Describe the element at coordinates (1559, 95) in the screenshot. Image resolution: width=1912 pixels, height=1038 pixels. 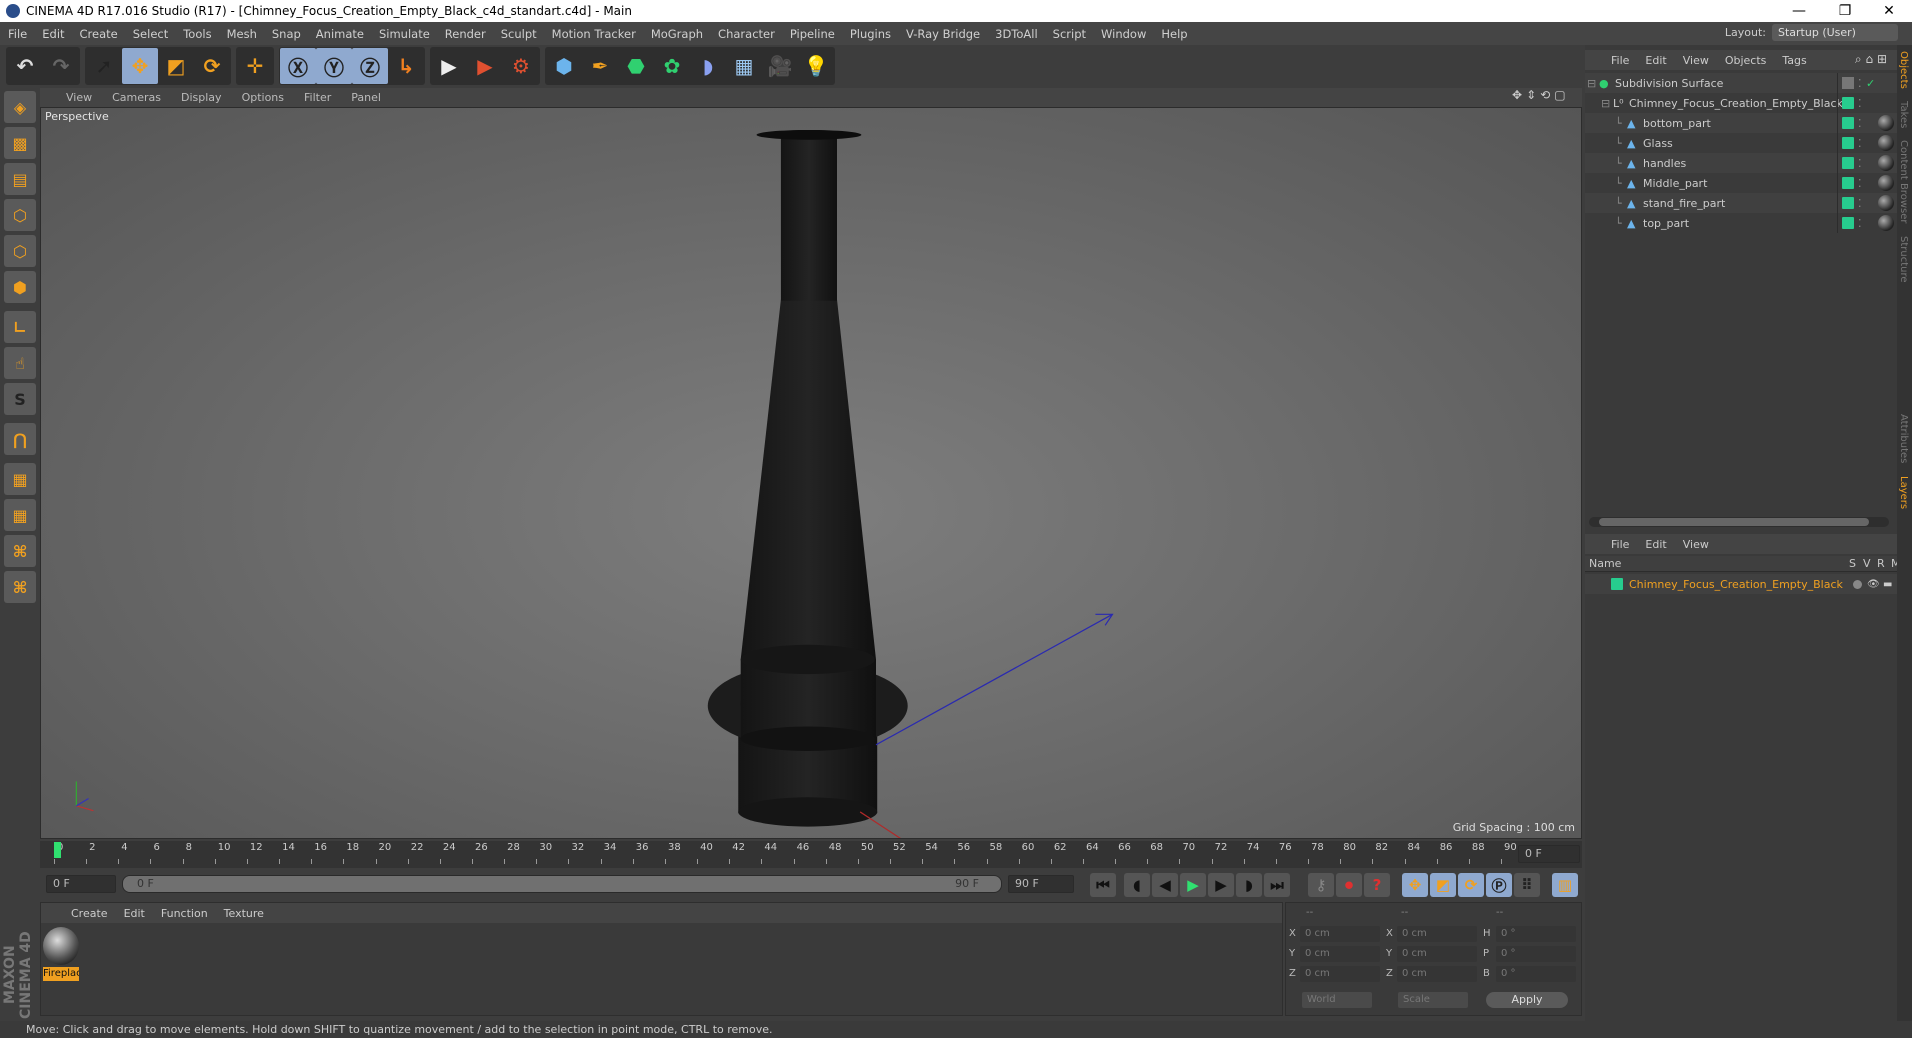
I see `maximize-view-icon: ▢` at that location.